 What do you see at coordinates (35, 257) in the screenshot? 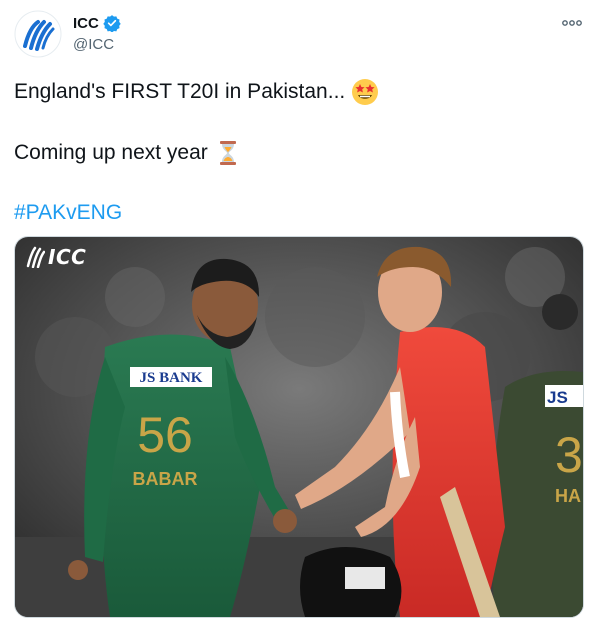
I see `icc-watermark-icon` at bounding box center [35, 257].